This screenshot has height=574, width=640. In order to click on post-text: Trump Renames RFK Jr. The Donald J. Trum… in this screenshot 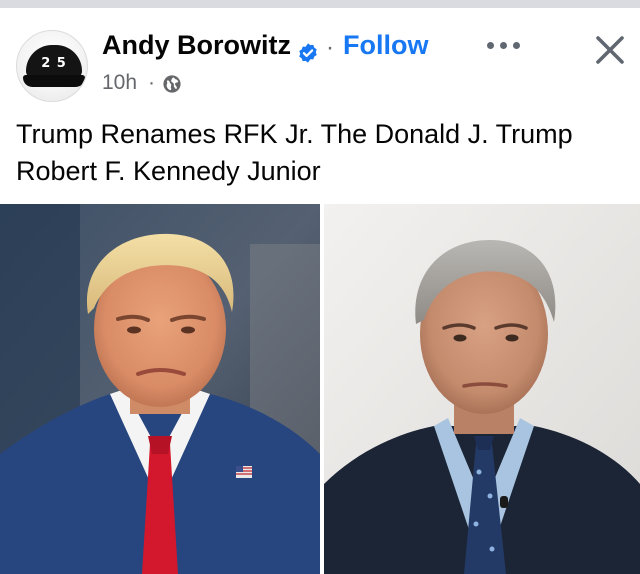, I will do `click(294, 152)`.